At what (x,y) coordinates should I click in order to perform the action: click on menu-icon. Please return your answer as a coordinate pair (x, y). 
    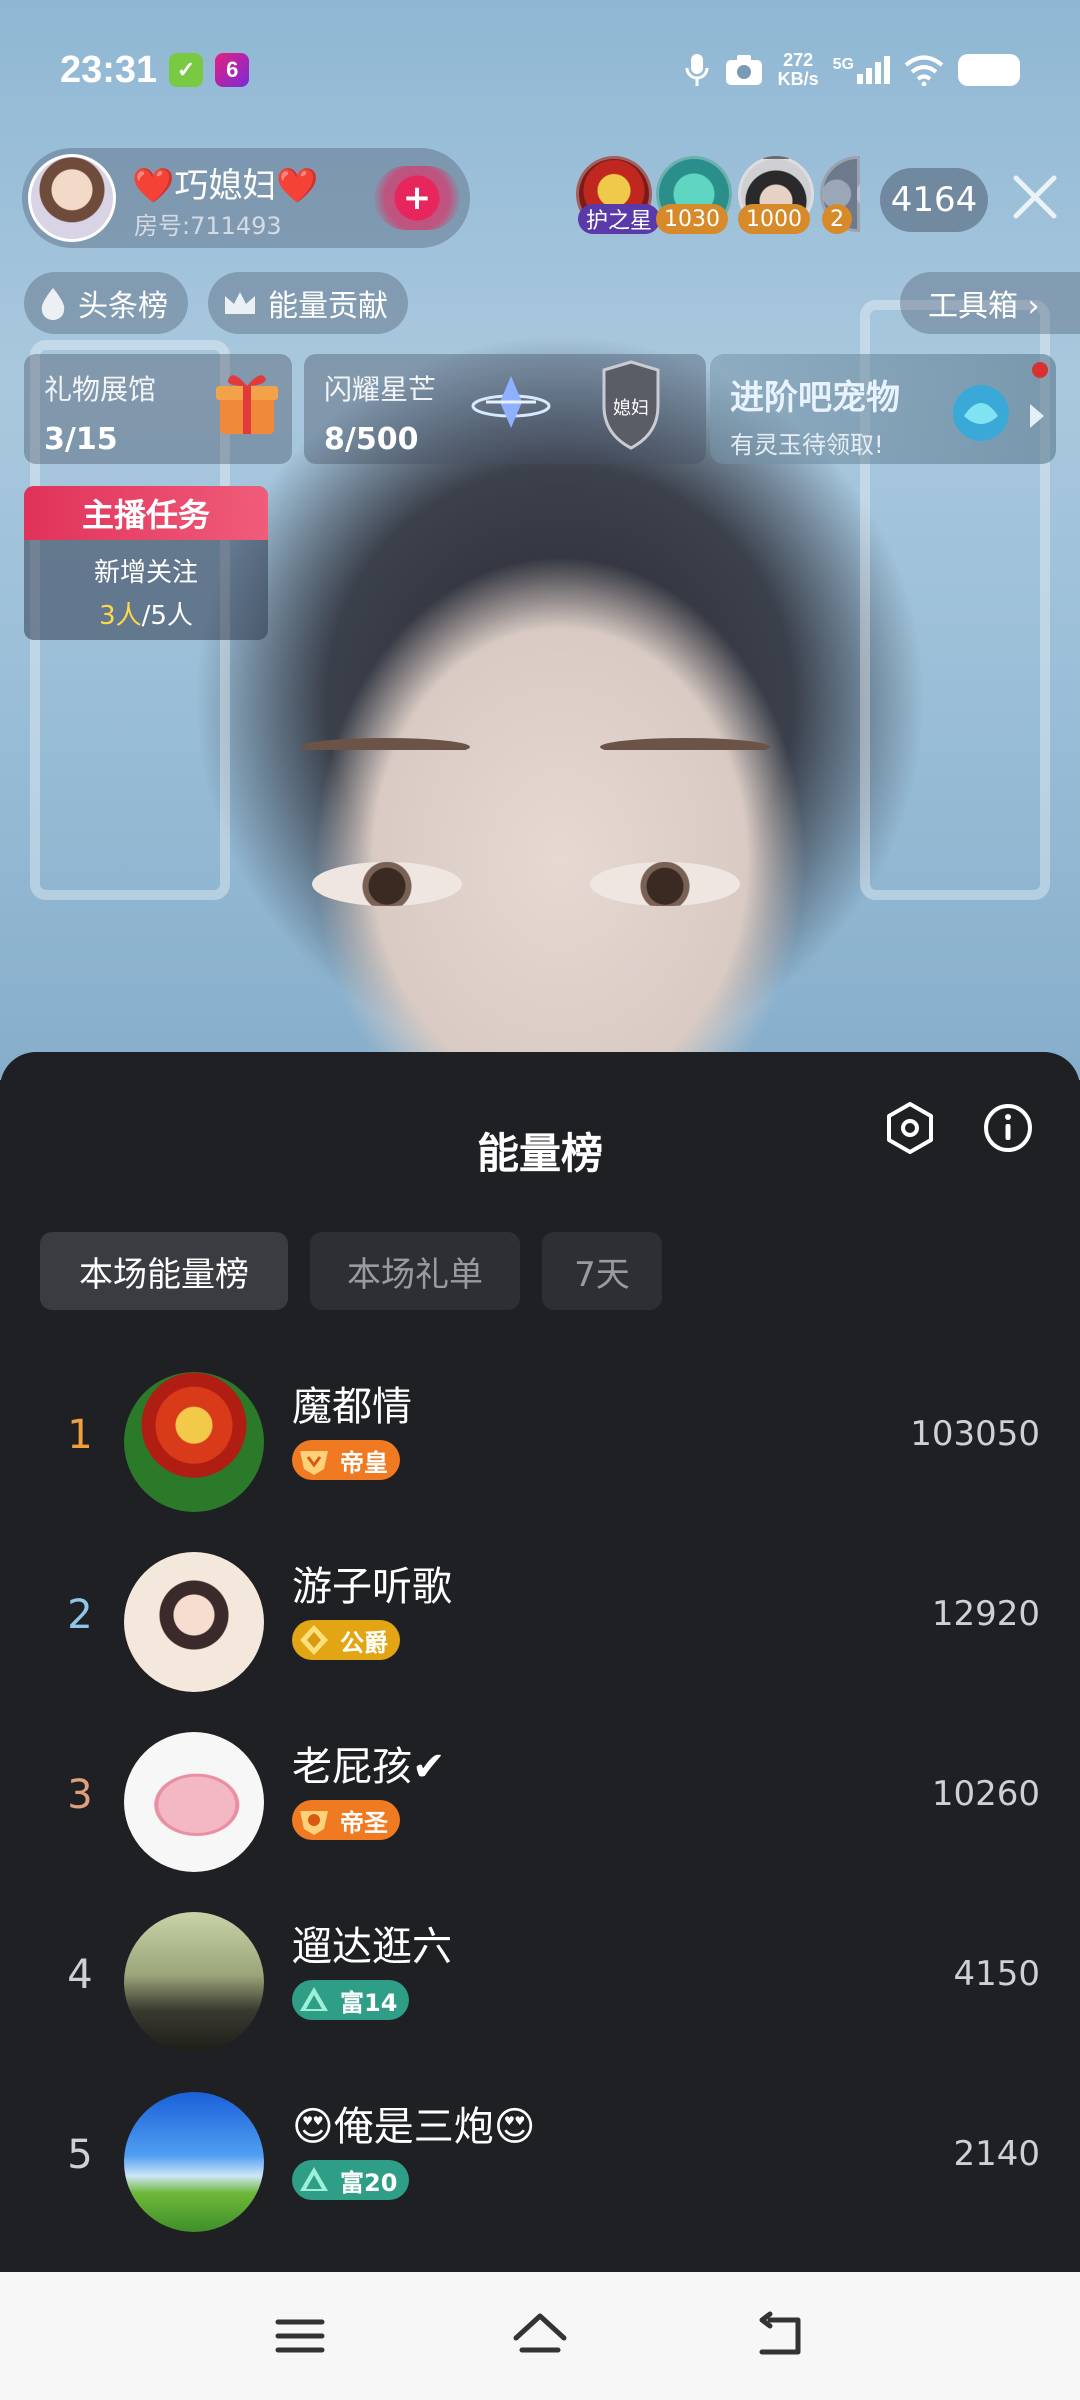
    Looking at the image, I should click on (300, 2336).